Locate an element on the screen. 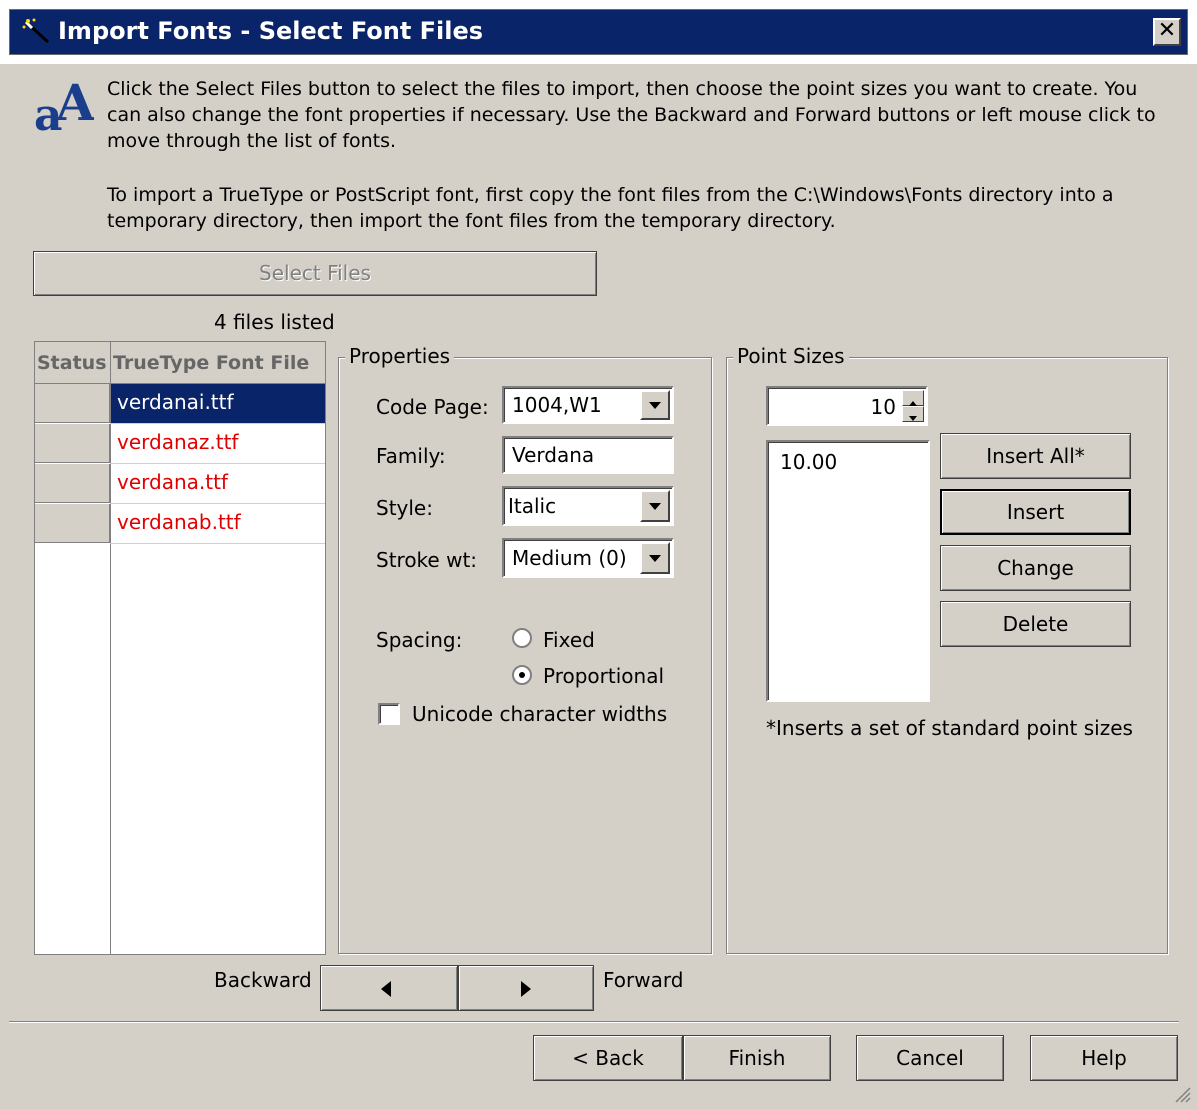 The height and width of the screenshot is (1109, 1197). cancel-button: Cancel is located at coordinates (930, 1058).